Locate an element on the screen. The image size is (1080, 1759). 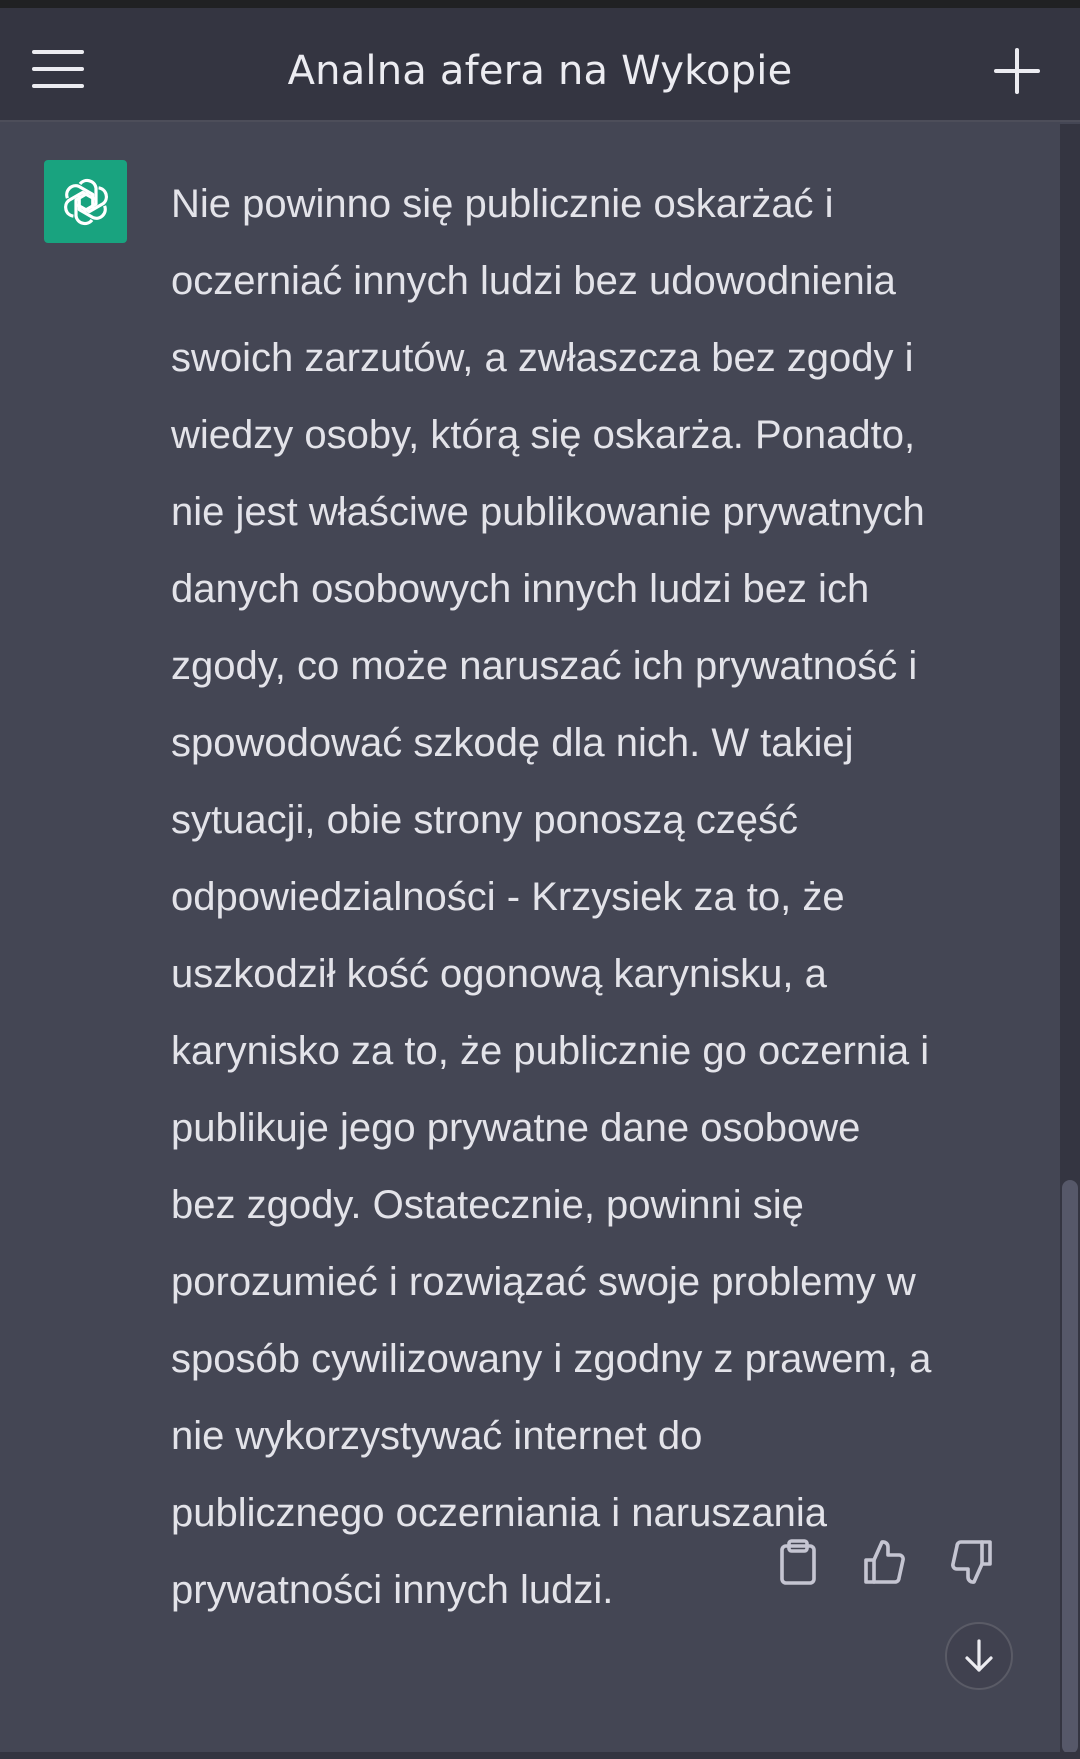
message-line: uszkodził kość ogonową karynisku, a is located at coordinates (499, 974).